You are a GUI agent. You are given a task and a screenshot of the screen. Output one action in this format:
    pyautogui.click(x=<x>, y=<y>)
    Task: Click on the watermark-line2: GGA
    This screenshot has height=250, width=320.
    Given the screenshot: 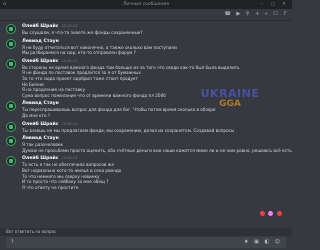 What is the action you would take?
    pyautogui.click(x=230, y=104)
    